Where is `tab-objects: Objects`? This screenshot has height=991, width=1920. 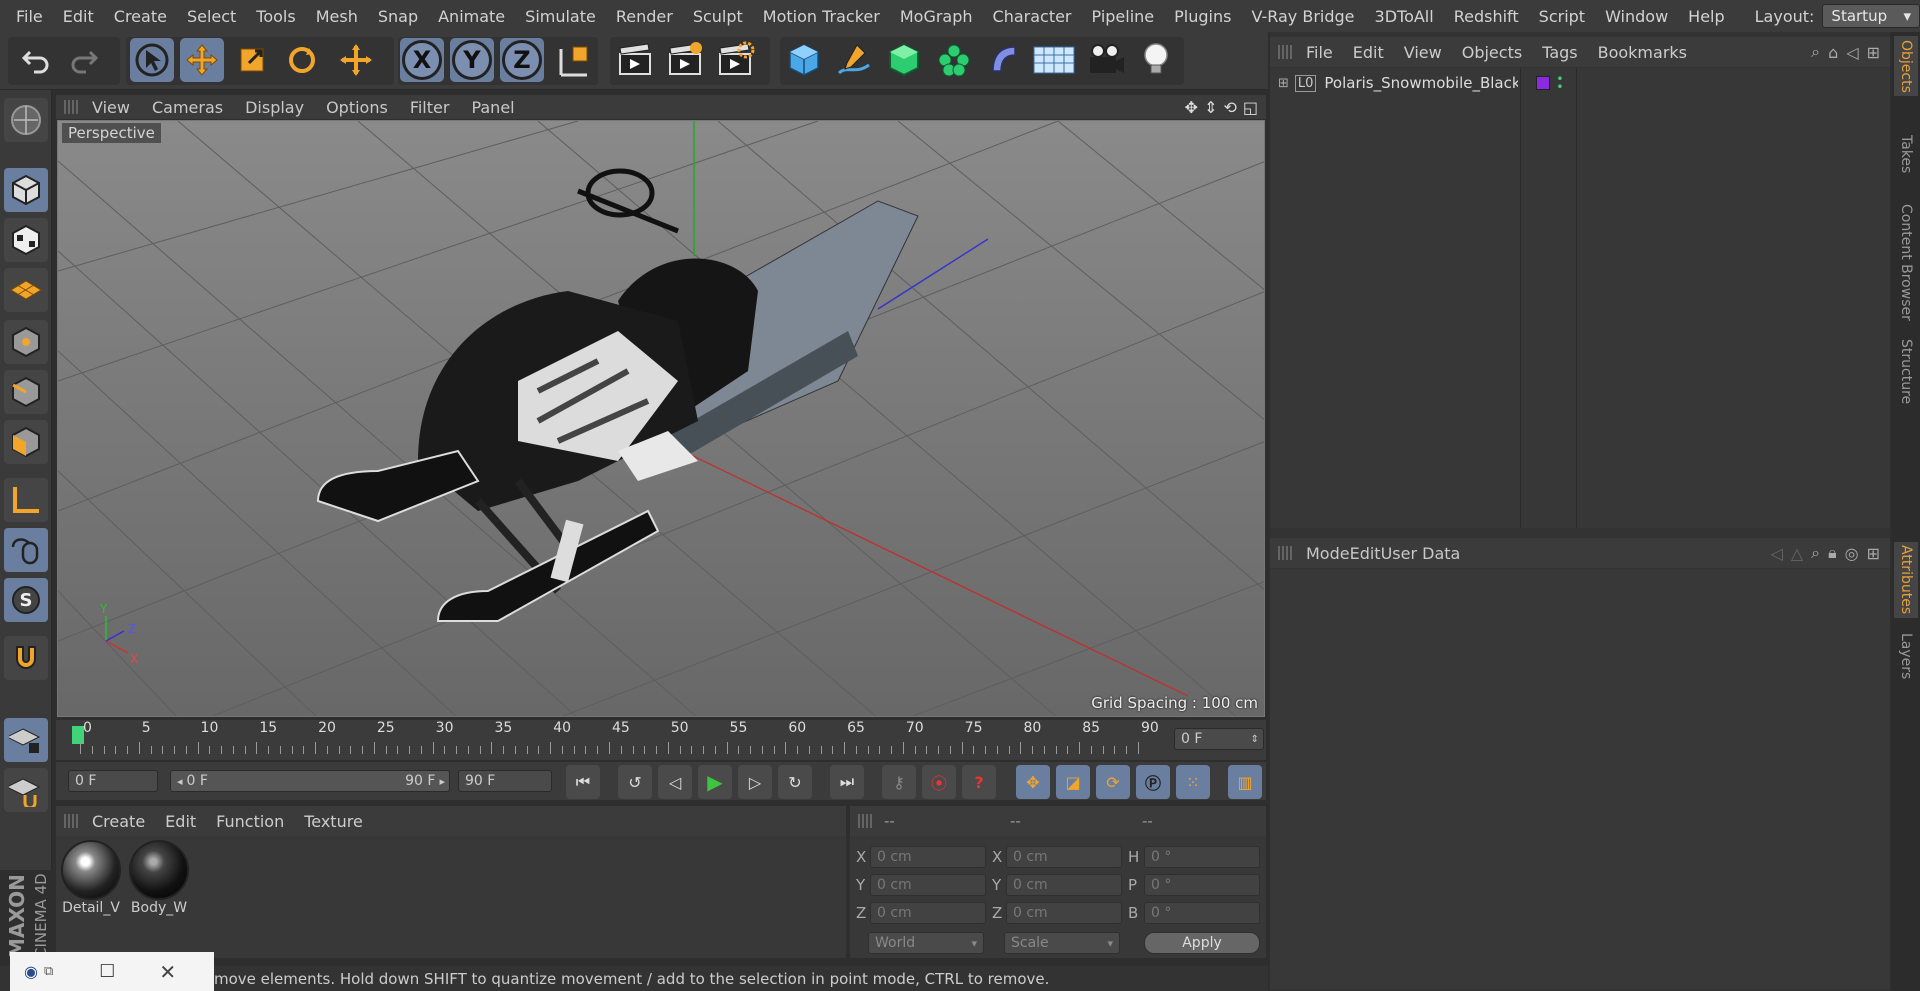 tab-objects: Objects is located at coordinates (1906, 66).